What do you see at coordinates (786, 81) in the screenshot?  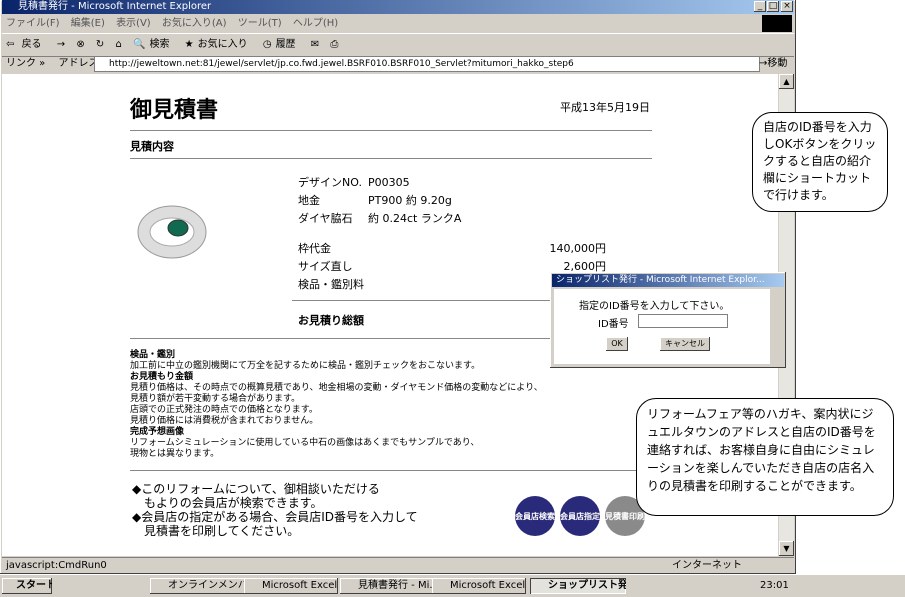 I see `scroll-up-icon: ▲` at bounding box center [786, 81].